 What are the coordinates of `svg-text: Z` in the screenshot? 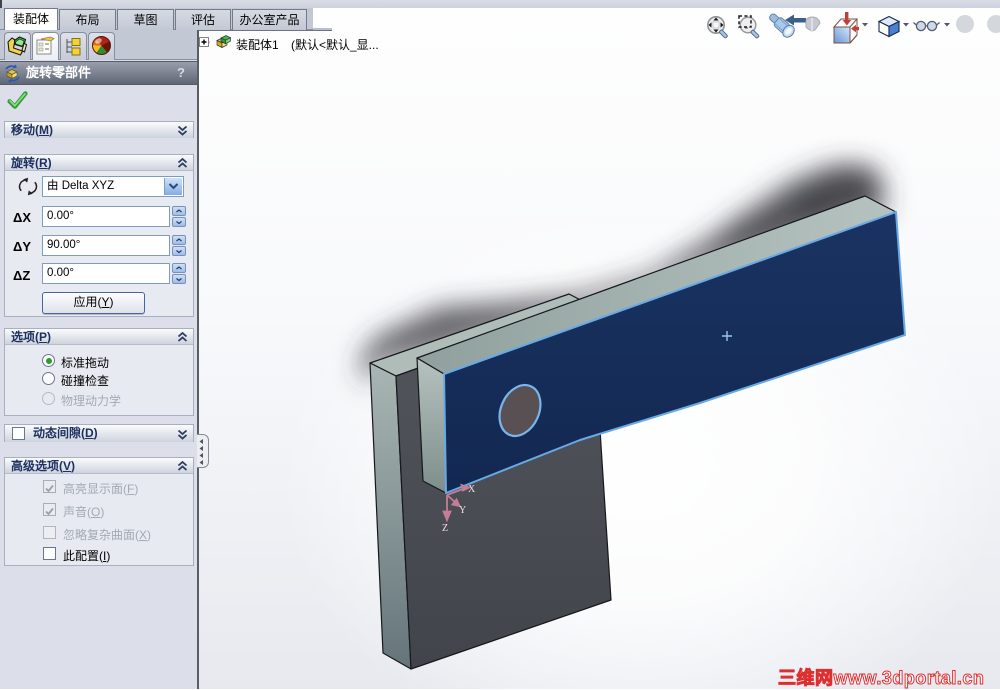 It's located at (445, 528).